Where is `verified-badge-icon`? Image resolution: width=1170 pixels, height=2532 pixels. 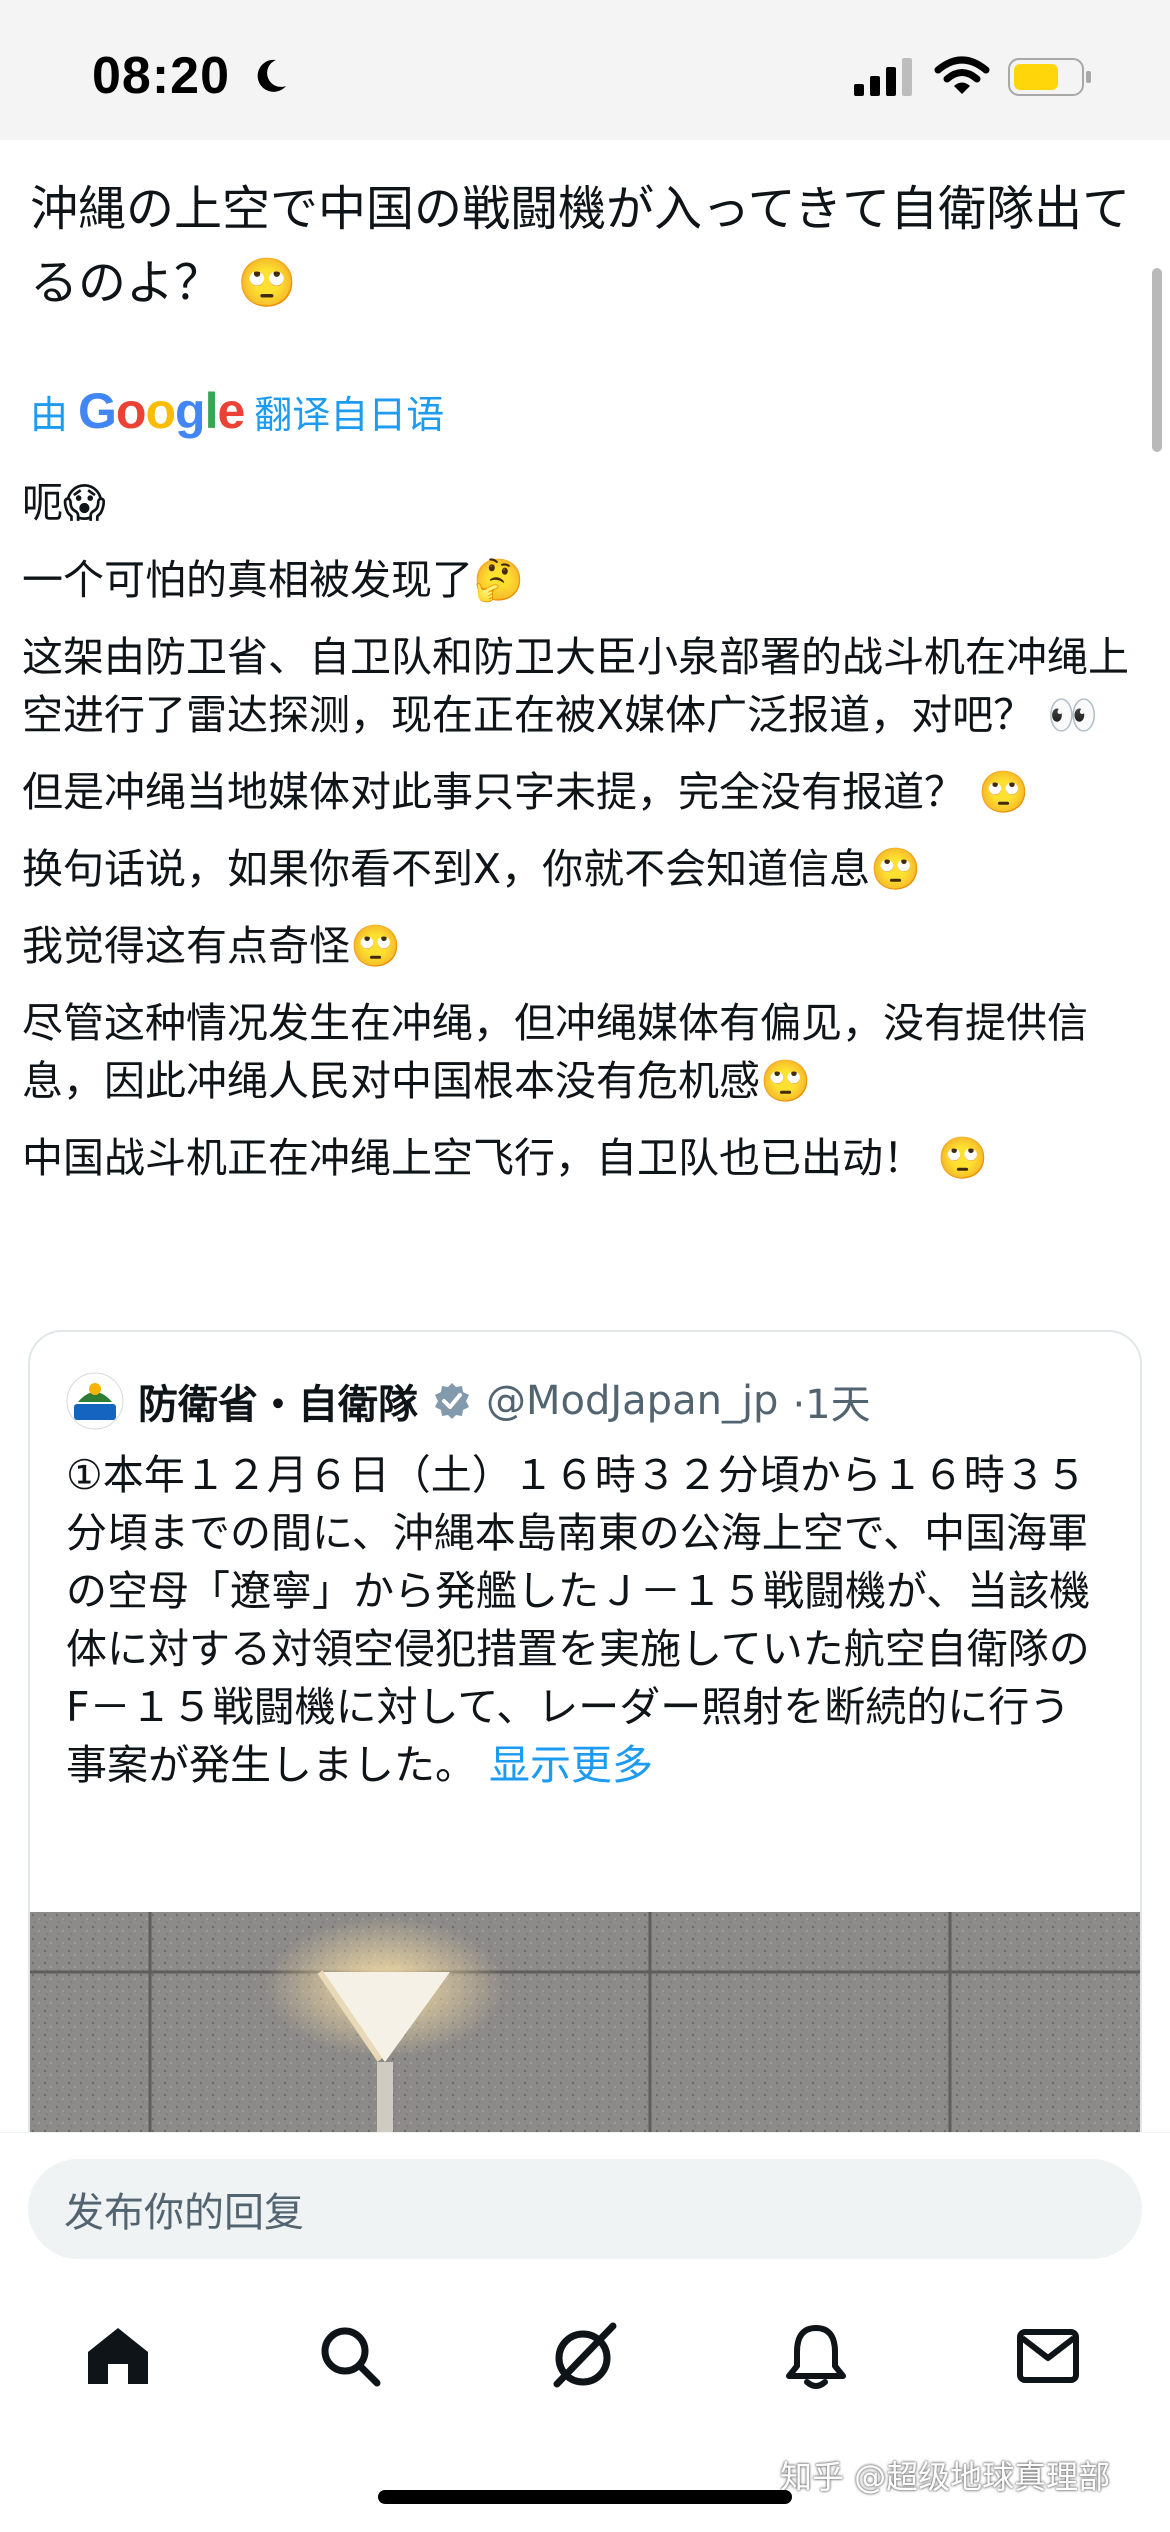
verified-badge-icon is located at coordinates (452, 1401).